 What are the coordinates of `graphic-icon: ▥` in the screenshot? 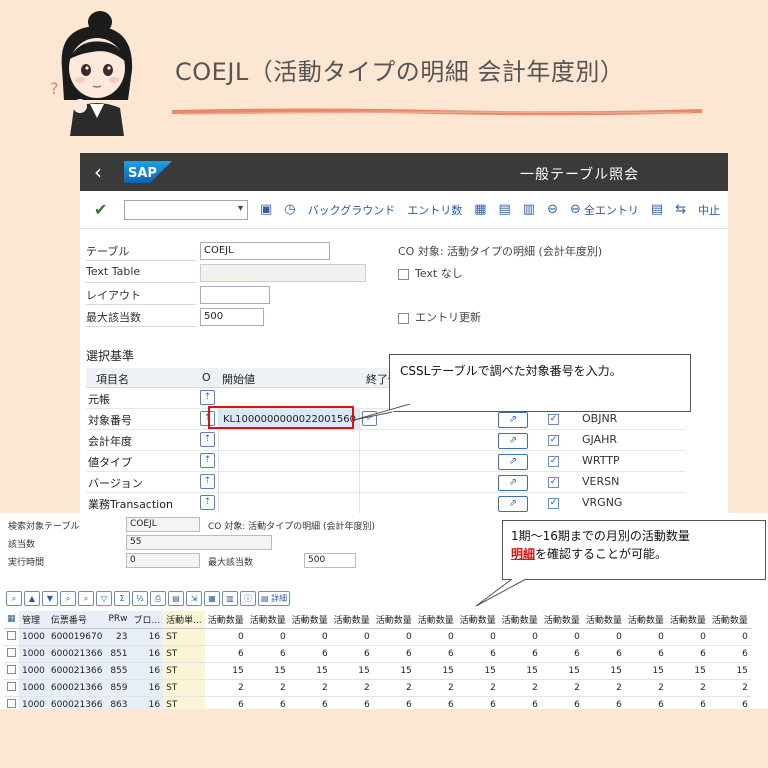 It's located at (230, 598).